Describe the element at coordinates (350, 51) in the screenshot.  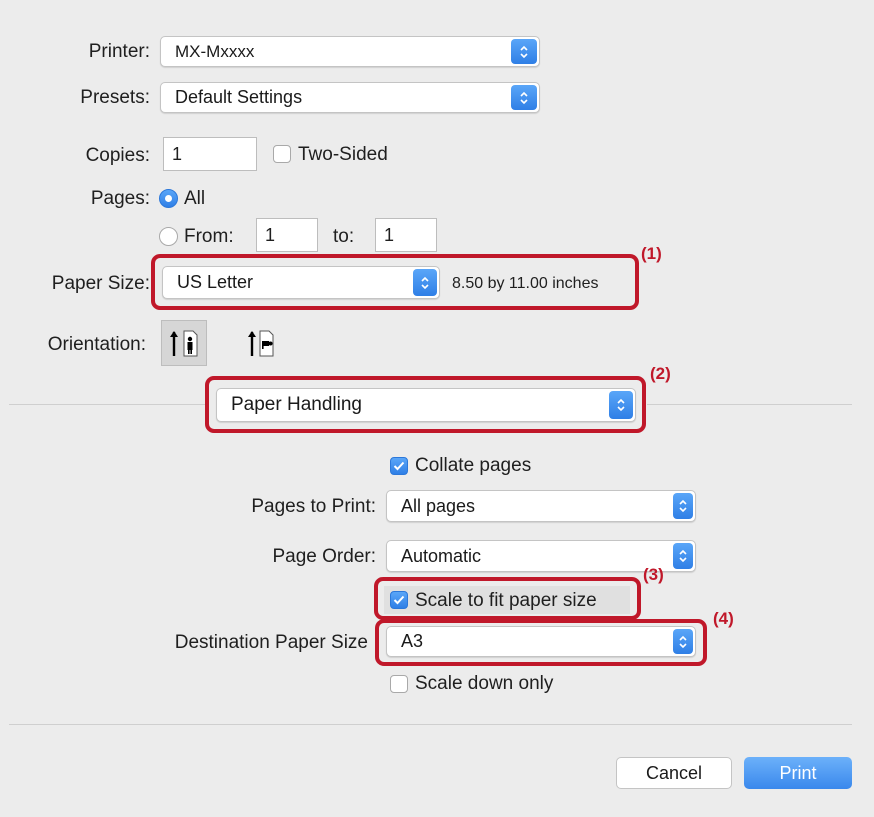
I see `printer-select: MX-Mxxxx` at that location.